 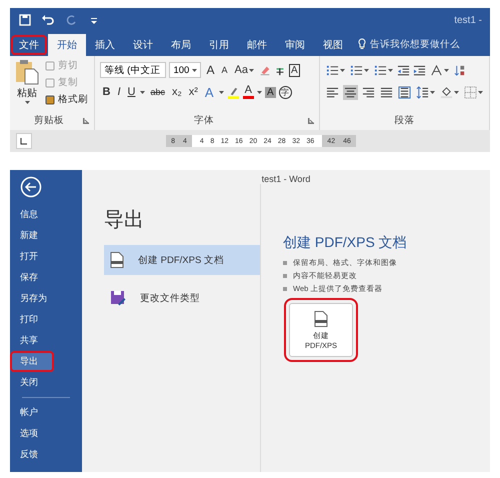 What do you see at coordinates (333, 45) in the screenshot?
I see `ribbon-tab: 视图` at bounding box center [333, 45].